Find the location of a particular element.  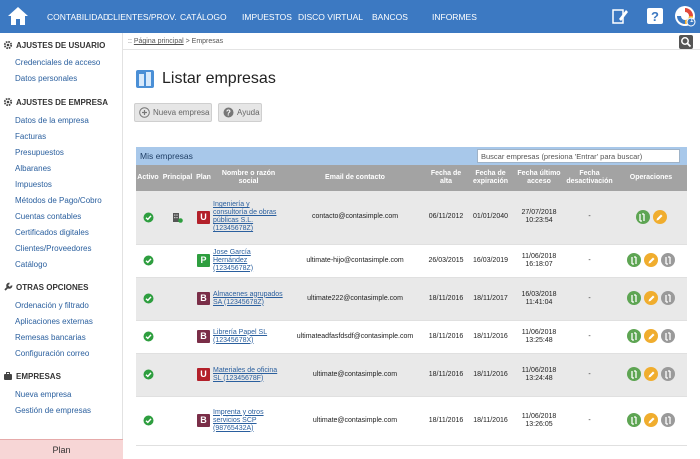

sidebar-item-facturas: Facturas is located at coordinates (30, 136).